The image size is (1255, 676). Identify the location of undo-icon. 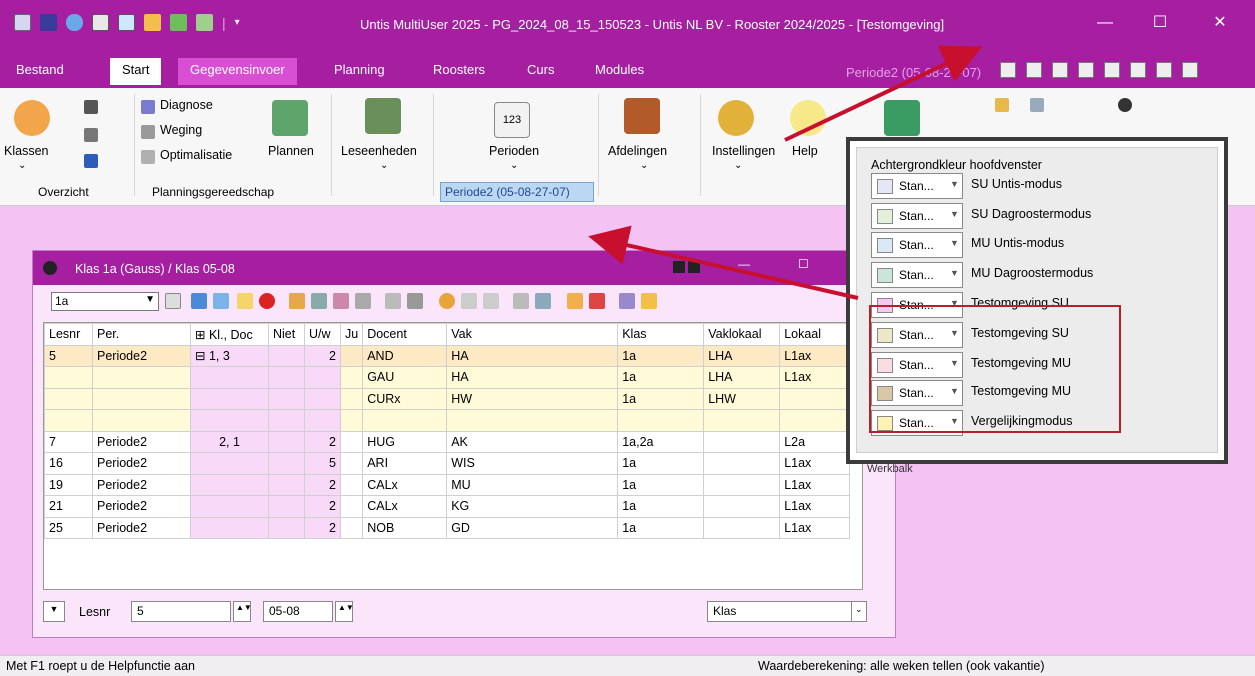
(74, 22).